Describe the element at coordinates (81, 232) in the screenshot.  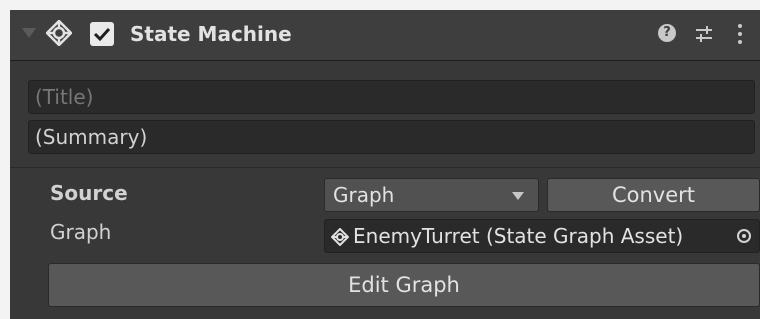
I see `graph-label: Graph` at that location.